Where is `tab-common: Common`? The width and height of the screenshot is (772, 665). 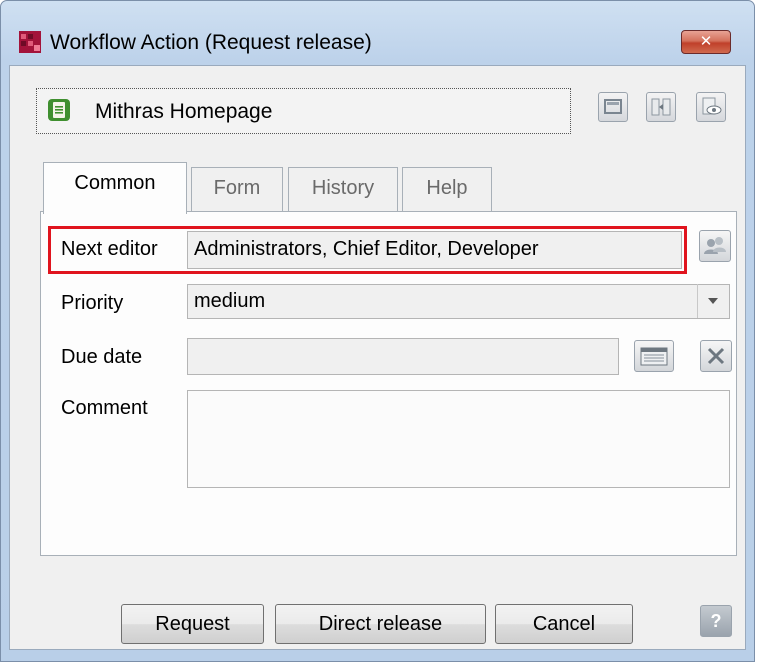
tab-common: Common is located at coordinates (115, 188).